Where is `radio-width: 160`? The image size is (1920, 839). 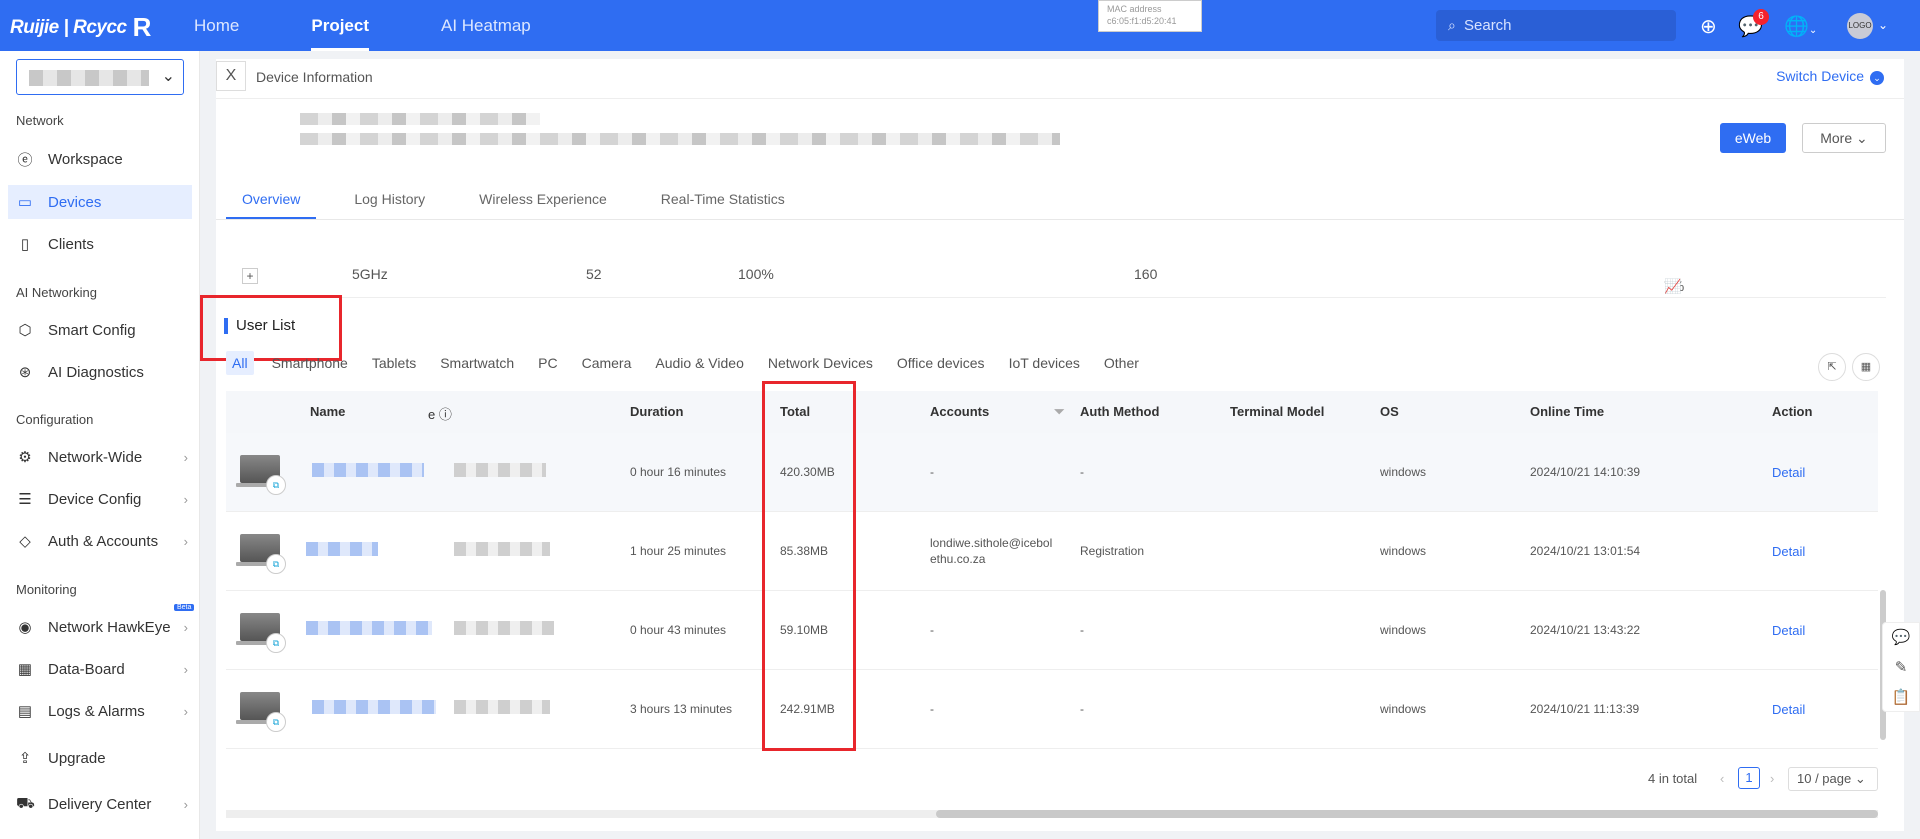
radio-width: 160 is located at coordinates (1146, 274).